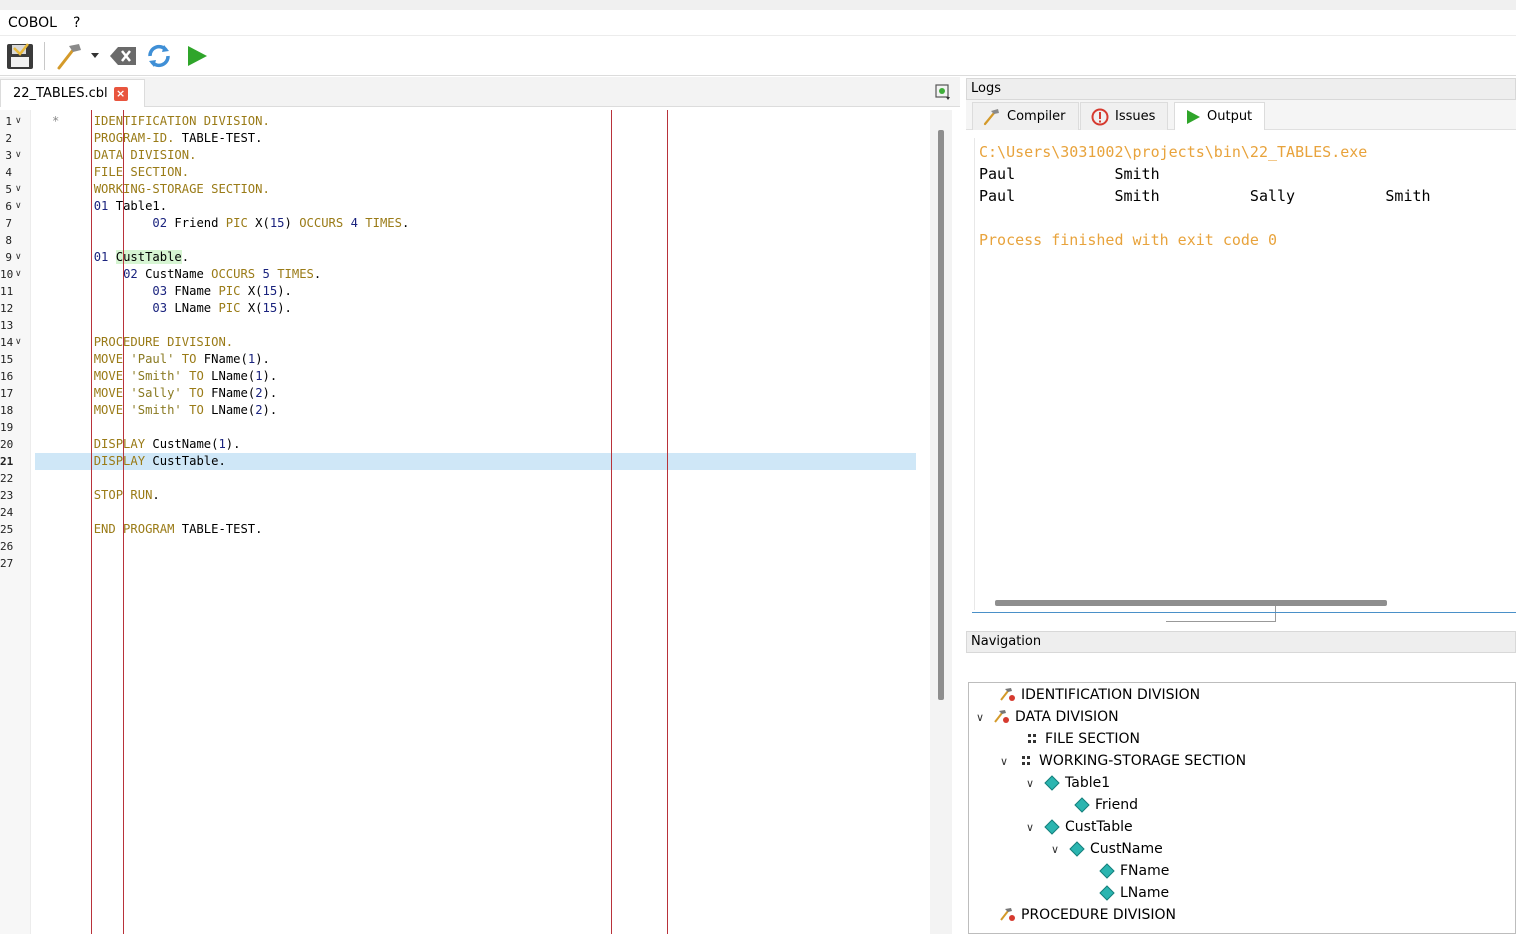 The image size is (1516, 934). I want to click on tab-issues: Issues, so click(1124, 116).